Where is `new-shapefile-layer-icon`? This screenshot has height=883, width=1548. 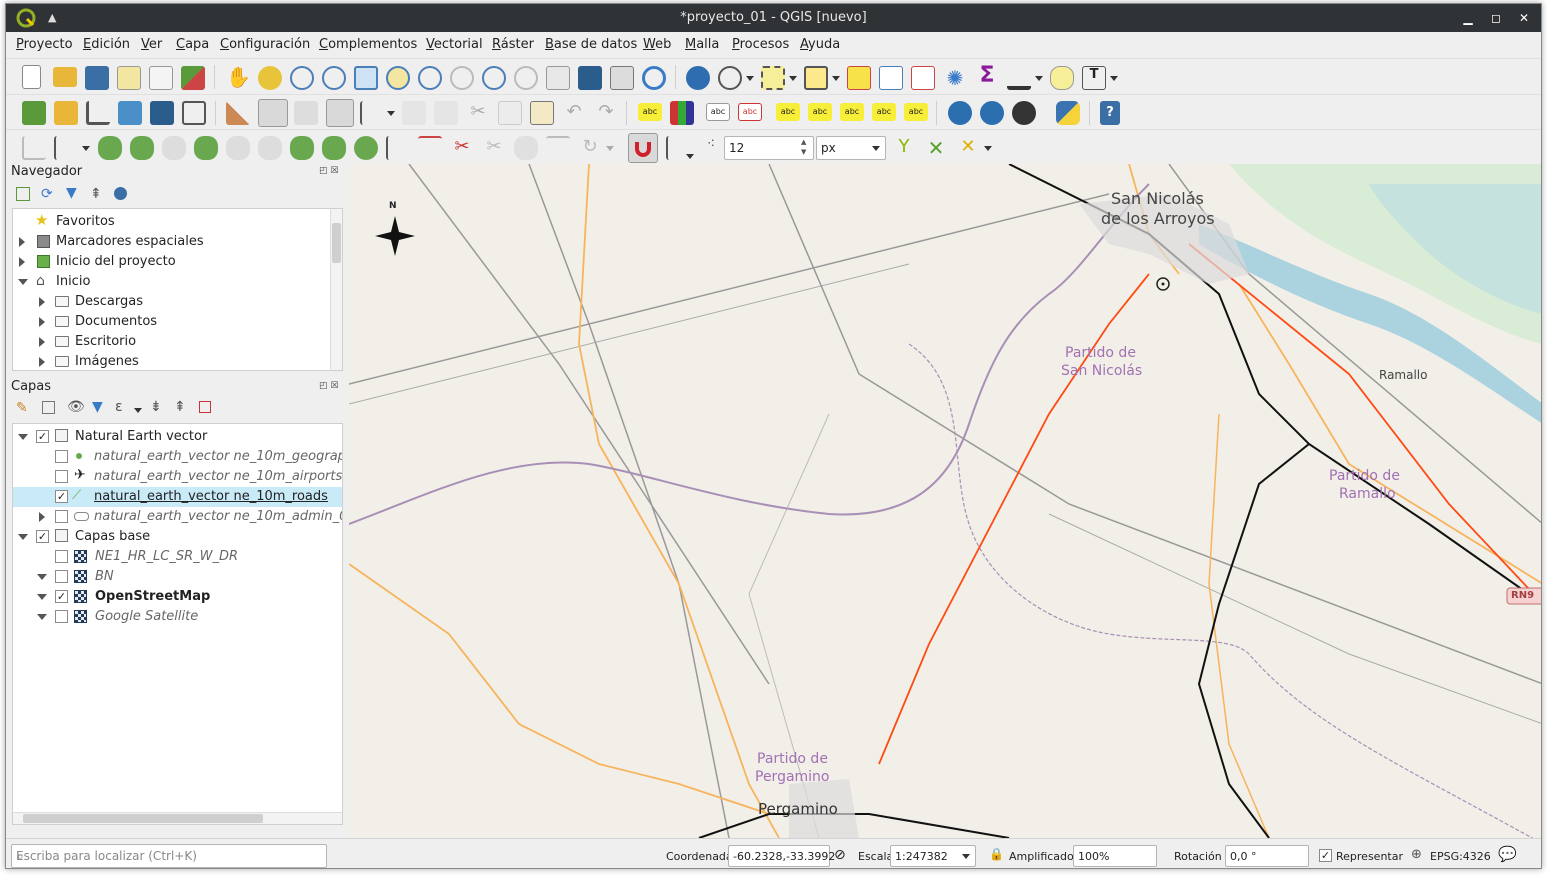
new-shapefile-layer-icon is located at coordinates (98, 113).